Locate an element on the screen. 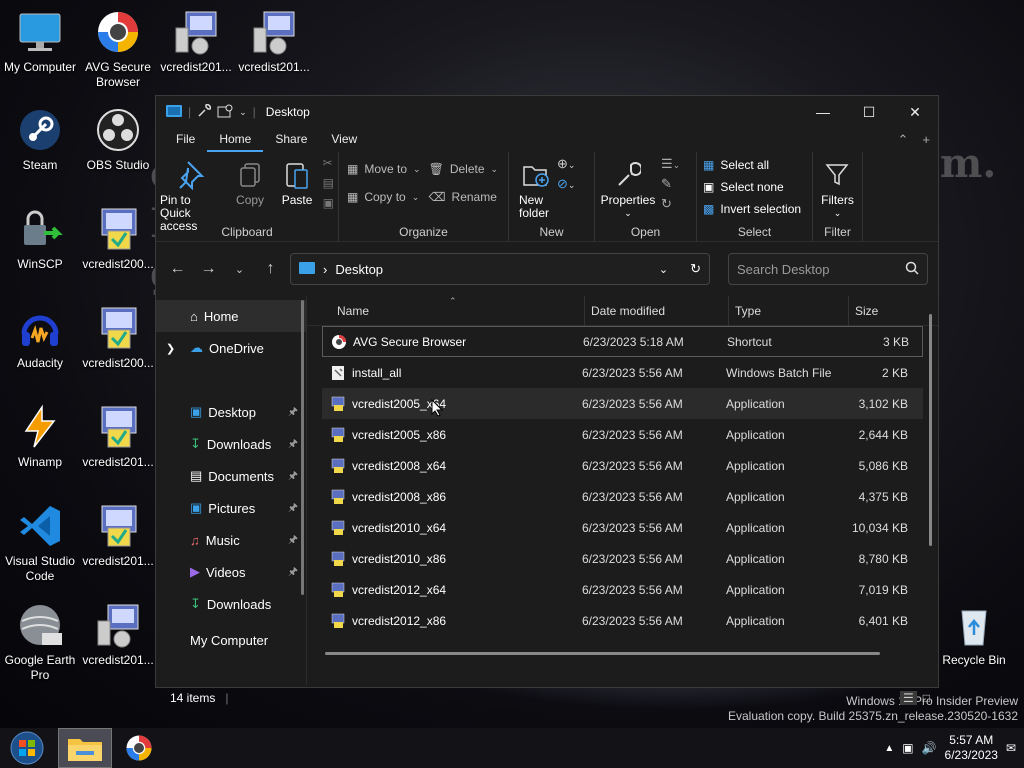  file-list-hscrollbar is located at coordinates (602, 653).